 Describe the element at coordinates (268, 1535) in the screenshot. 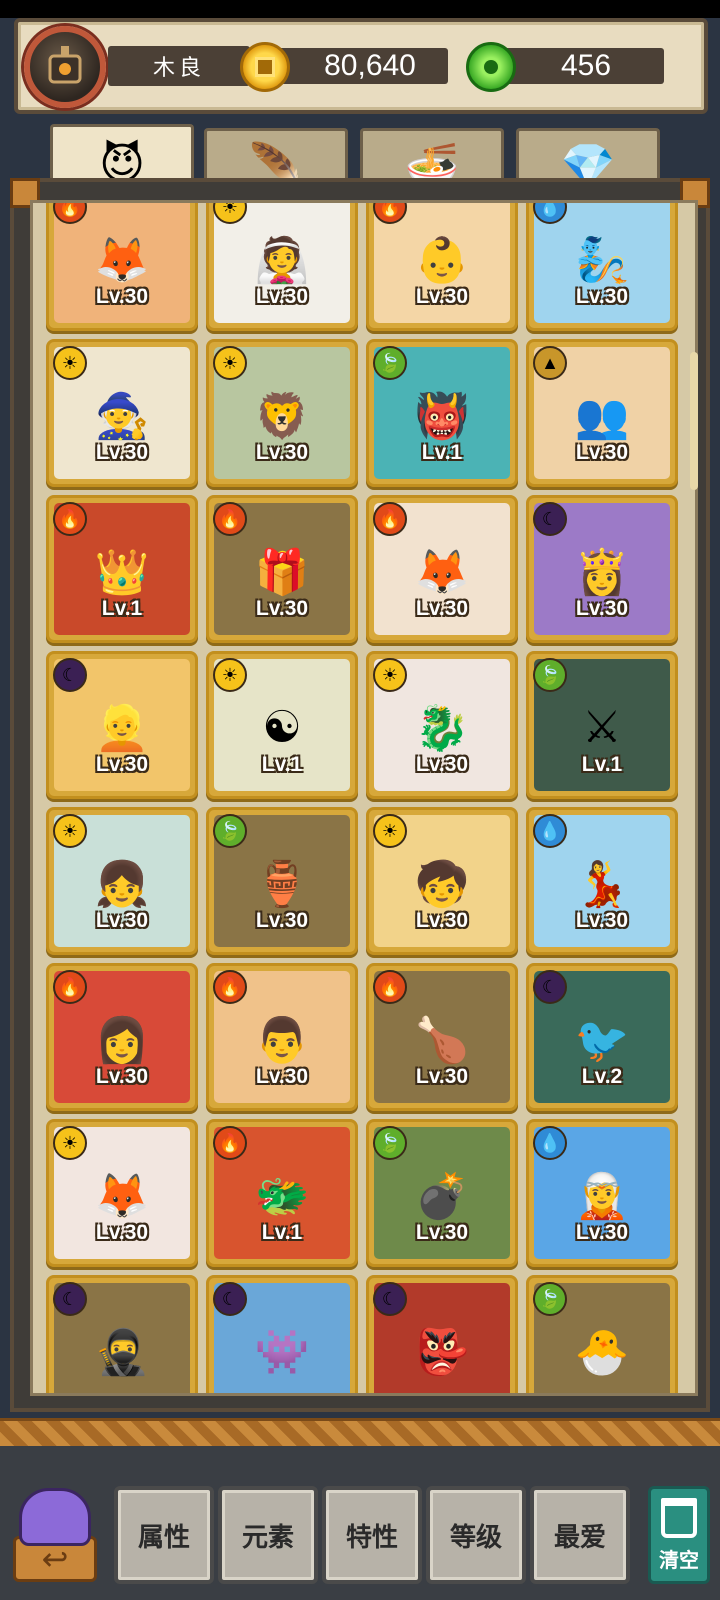

I see `filter-element-button: 元素` at that location.